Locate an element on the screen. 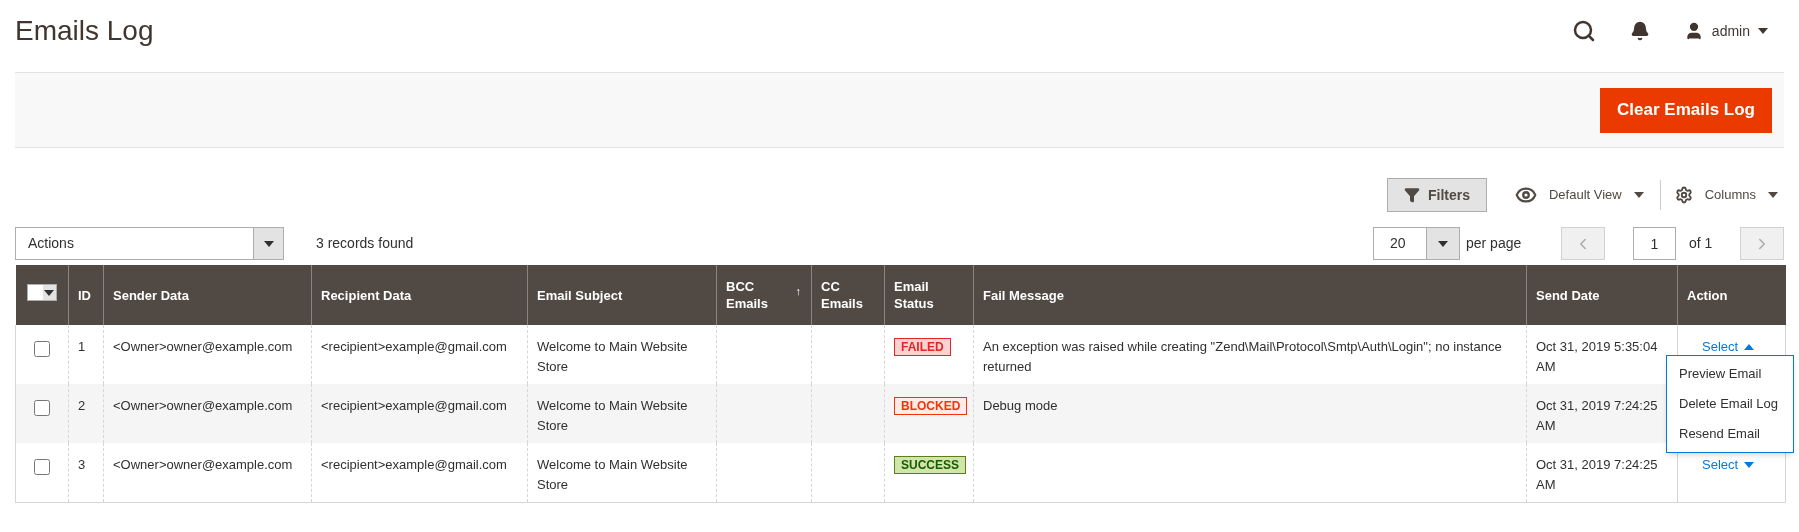 The image size is (1799, 532). filters-button: Filters is located at coordinates (1436, 195).